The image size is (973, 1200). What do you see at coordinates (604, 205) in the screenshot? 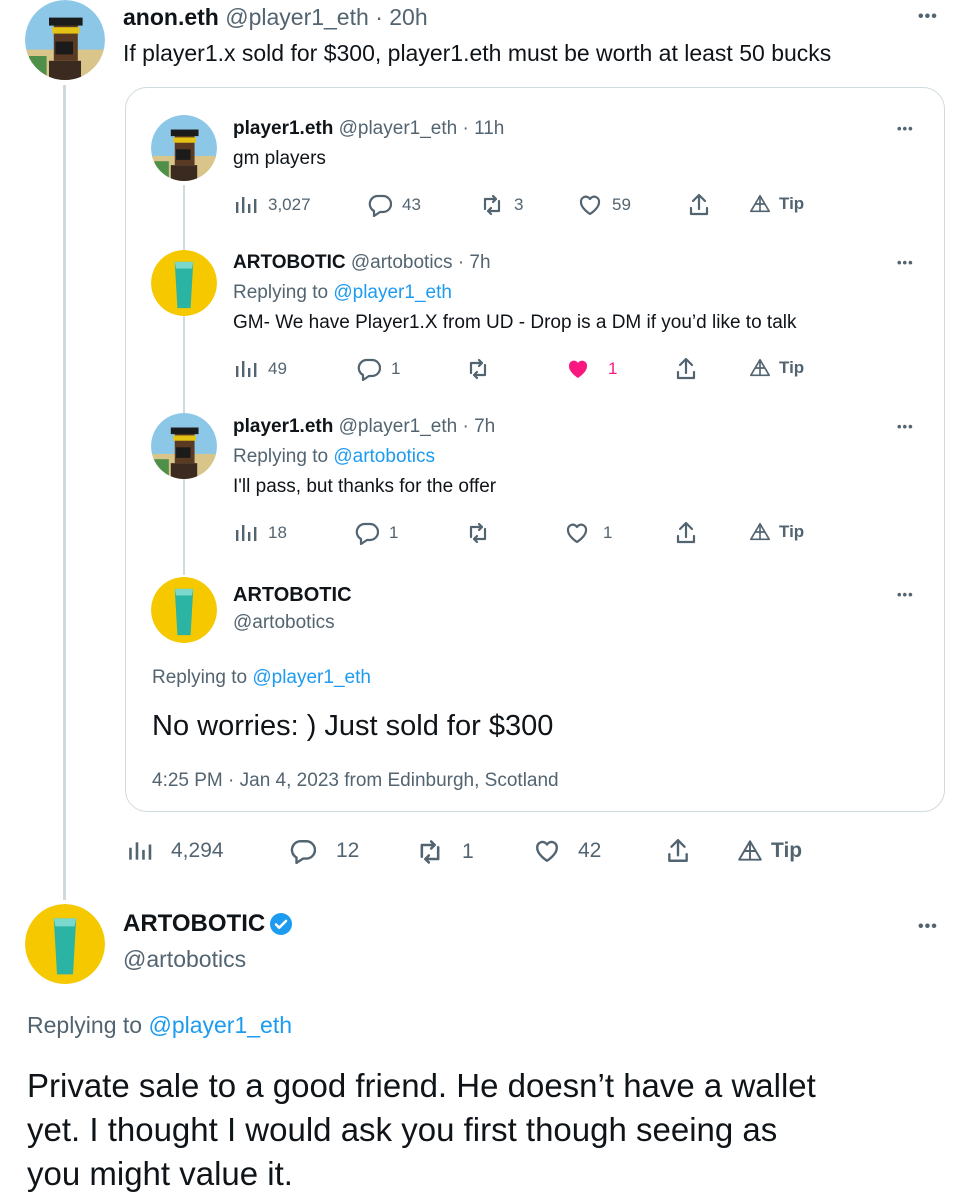
I see `like-button: 59` at bounding box center [604, 205].